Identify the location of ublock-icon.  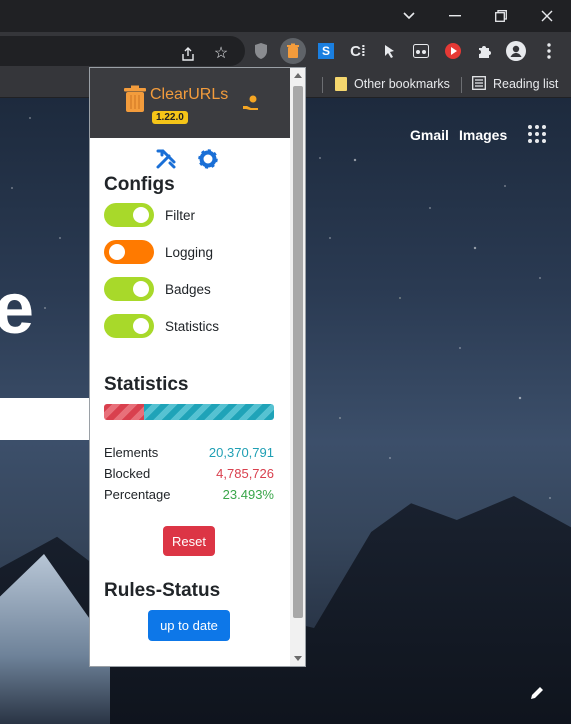
(261, 51).